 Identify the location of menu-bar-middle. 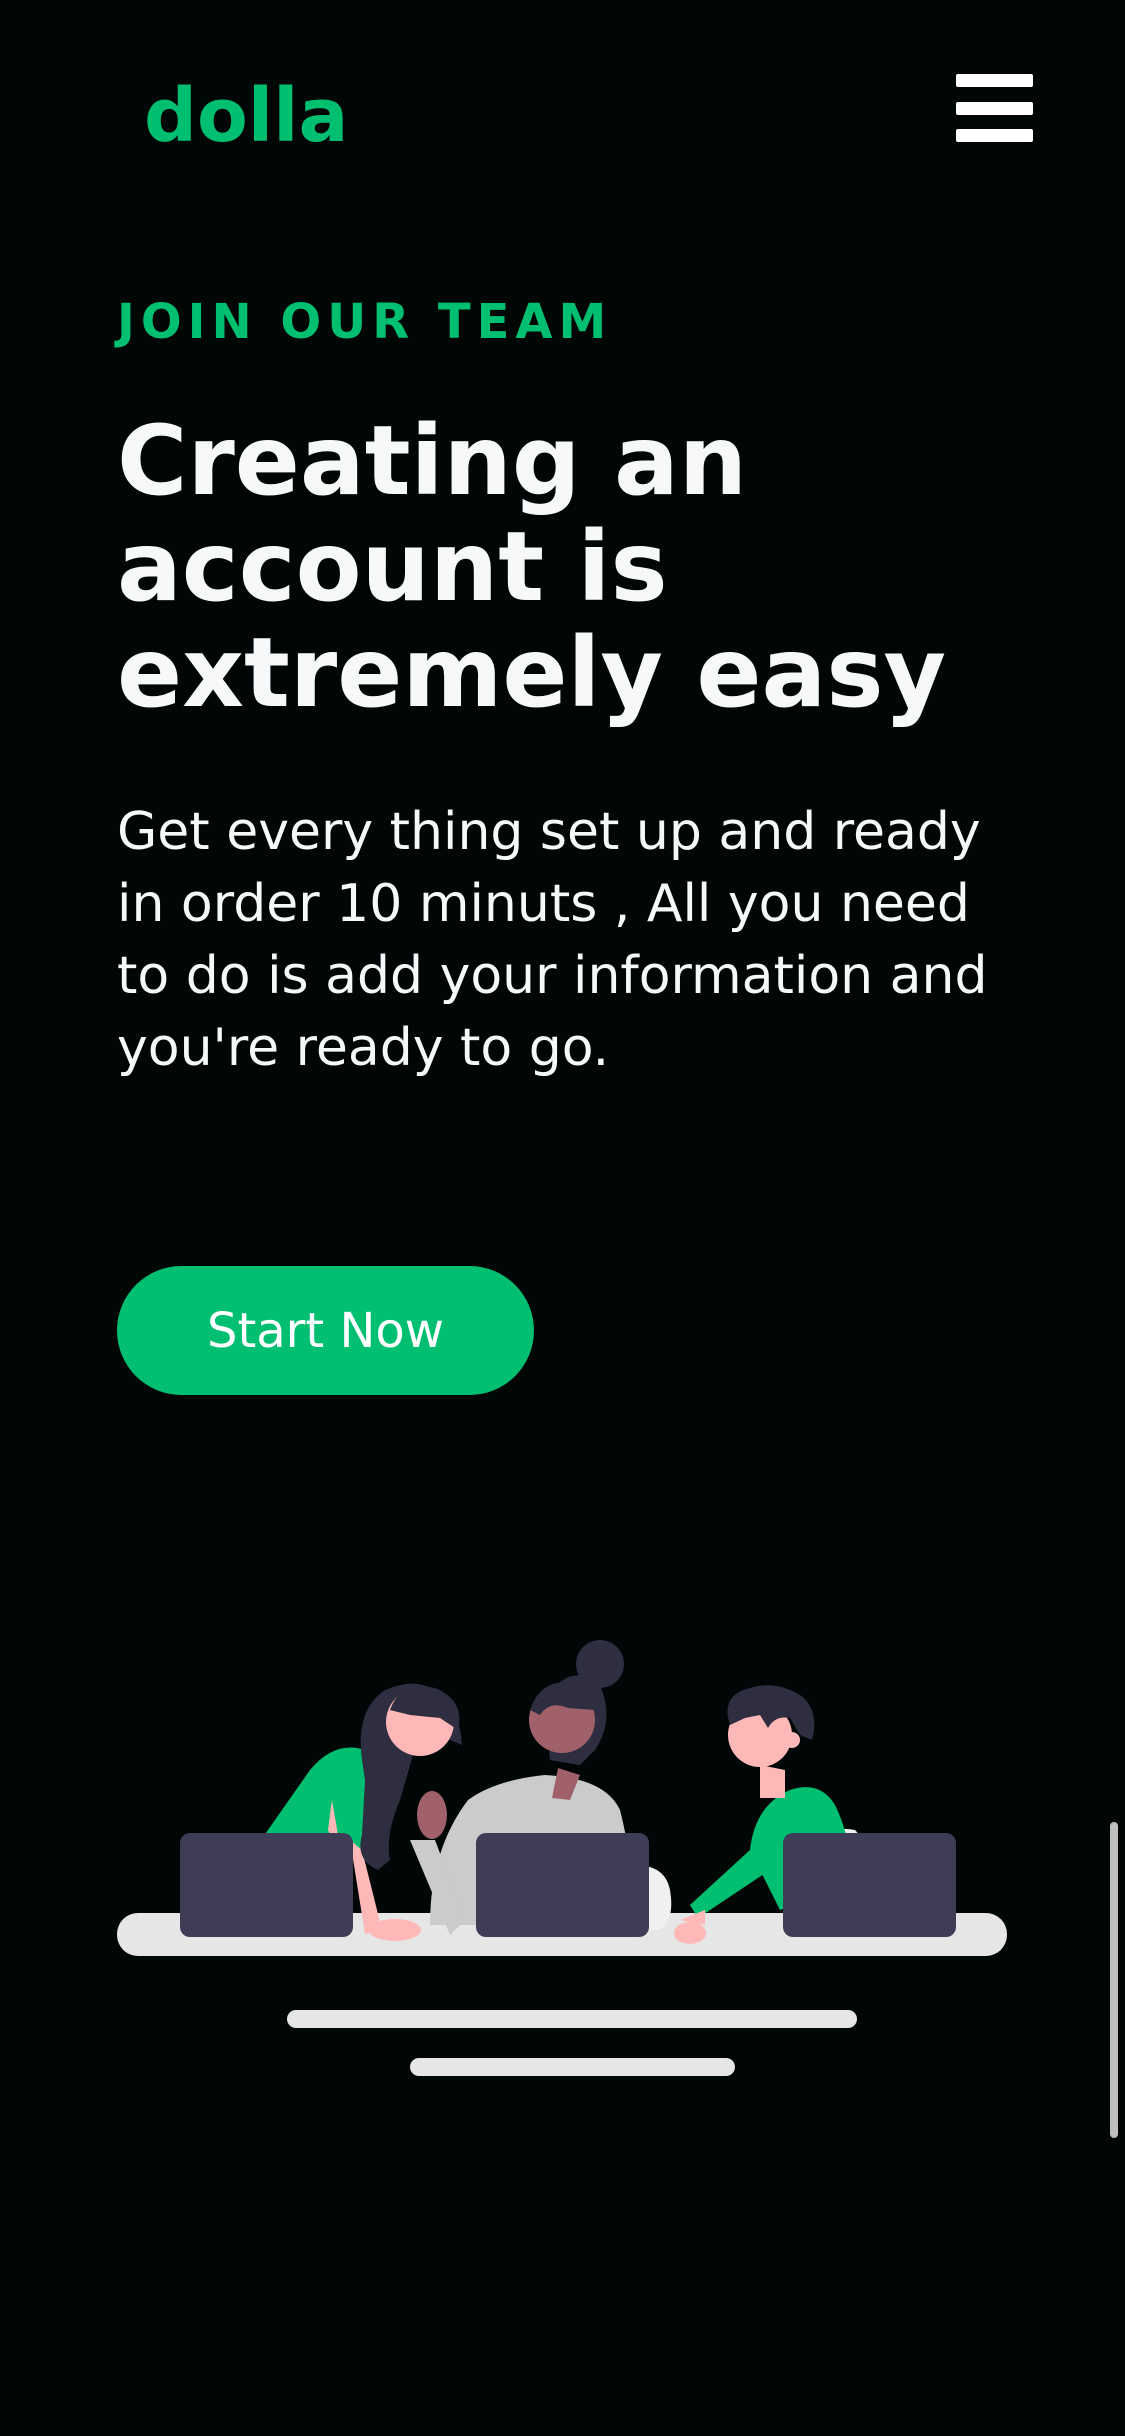
(994, 108).